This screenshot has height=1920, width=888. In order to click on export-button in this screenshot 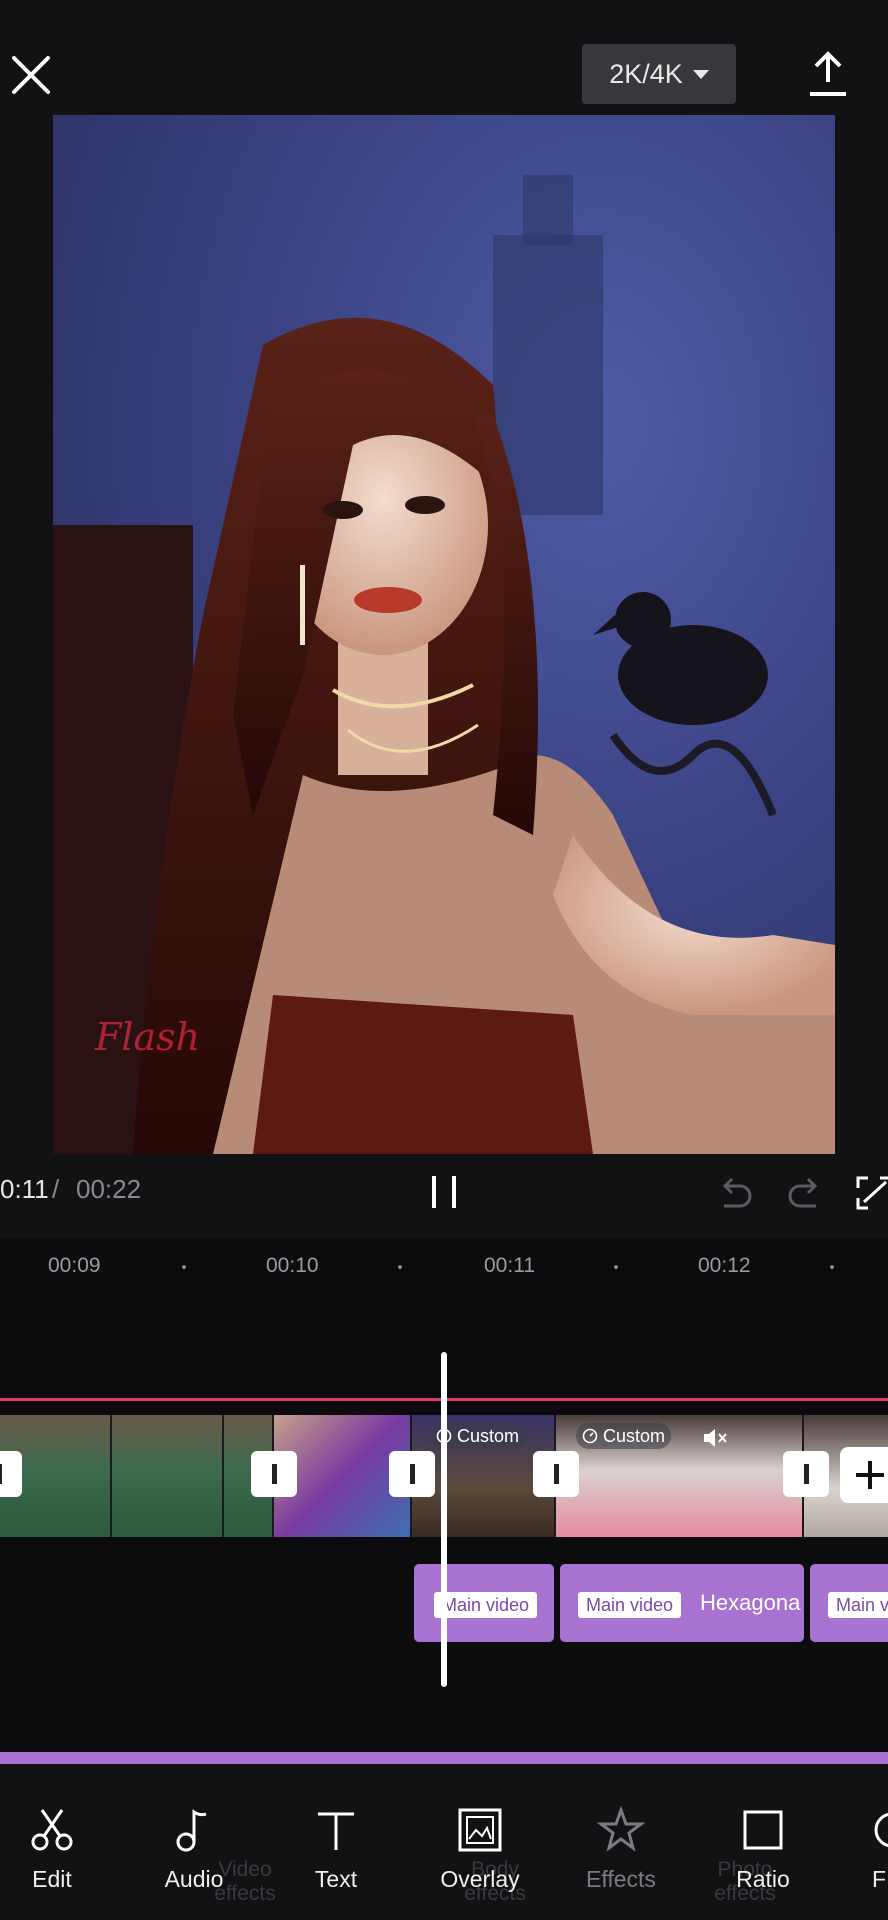, I will do `click(828, 74)`.